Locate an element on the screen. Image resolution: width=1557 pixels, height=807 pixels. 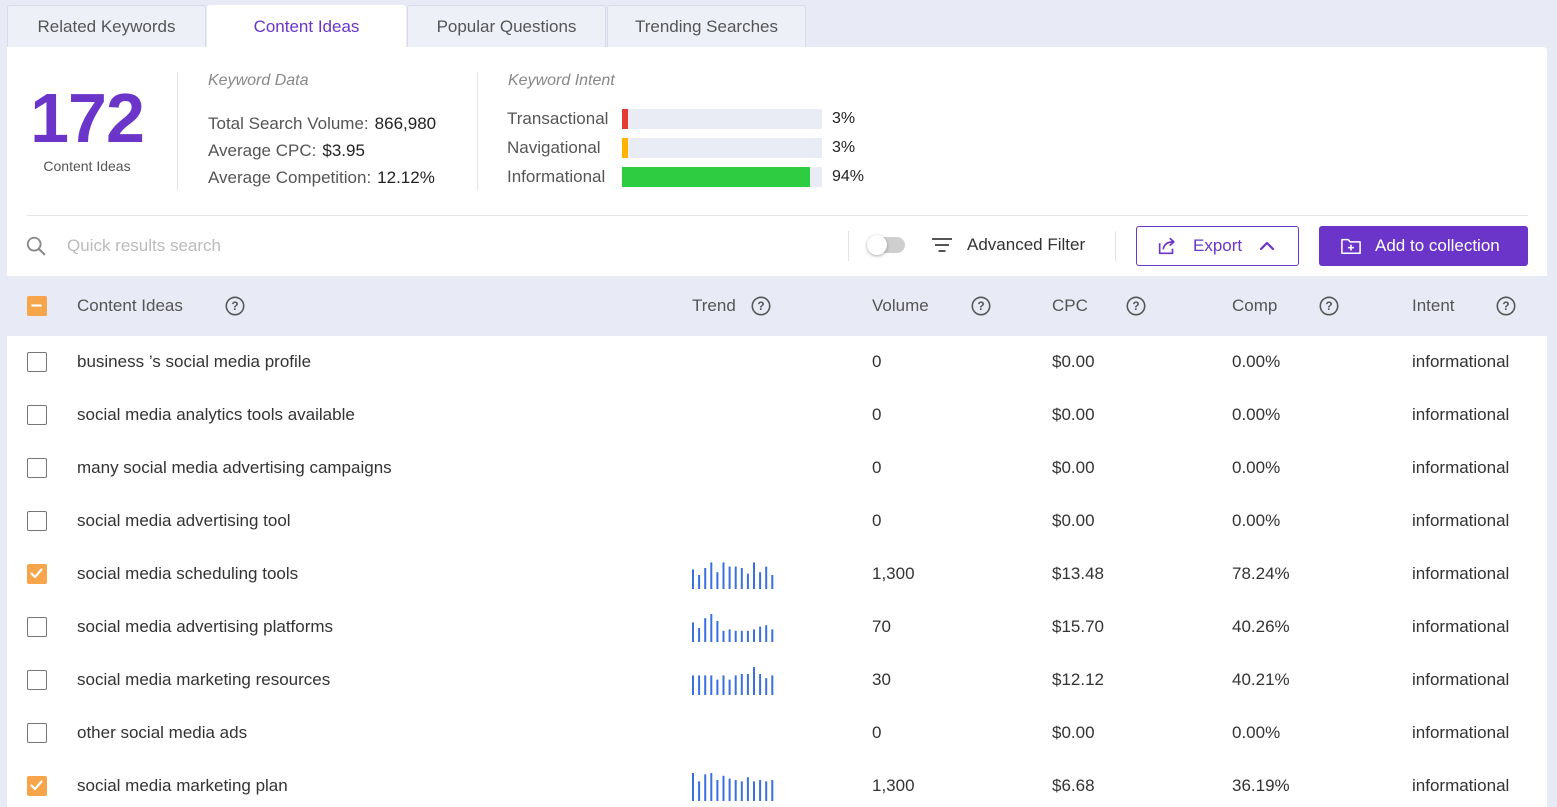
export-button: Export is located at coordinates (1217, 246).